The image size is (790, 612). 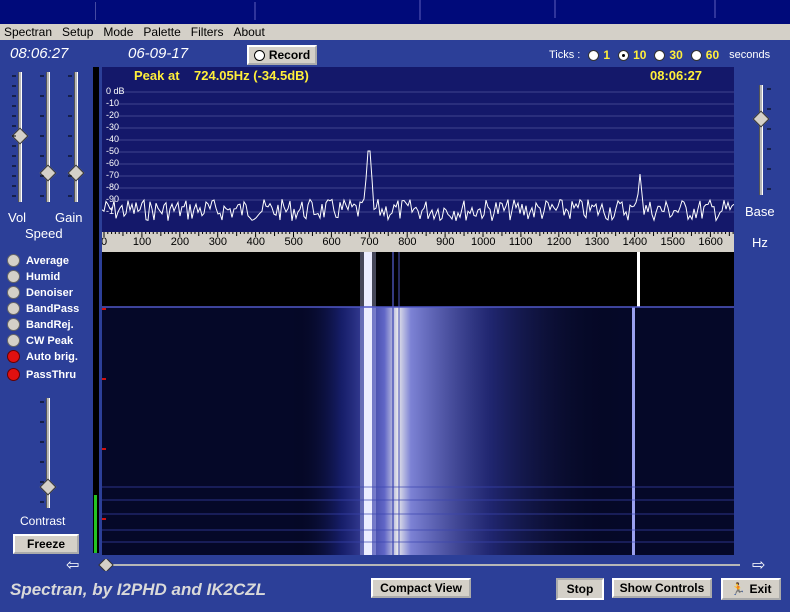 I want to click on signal-level-fill, so click(x=95, y=524).